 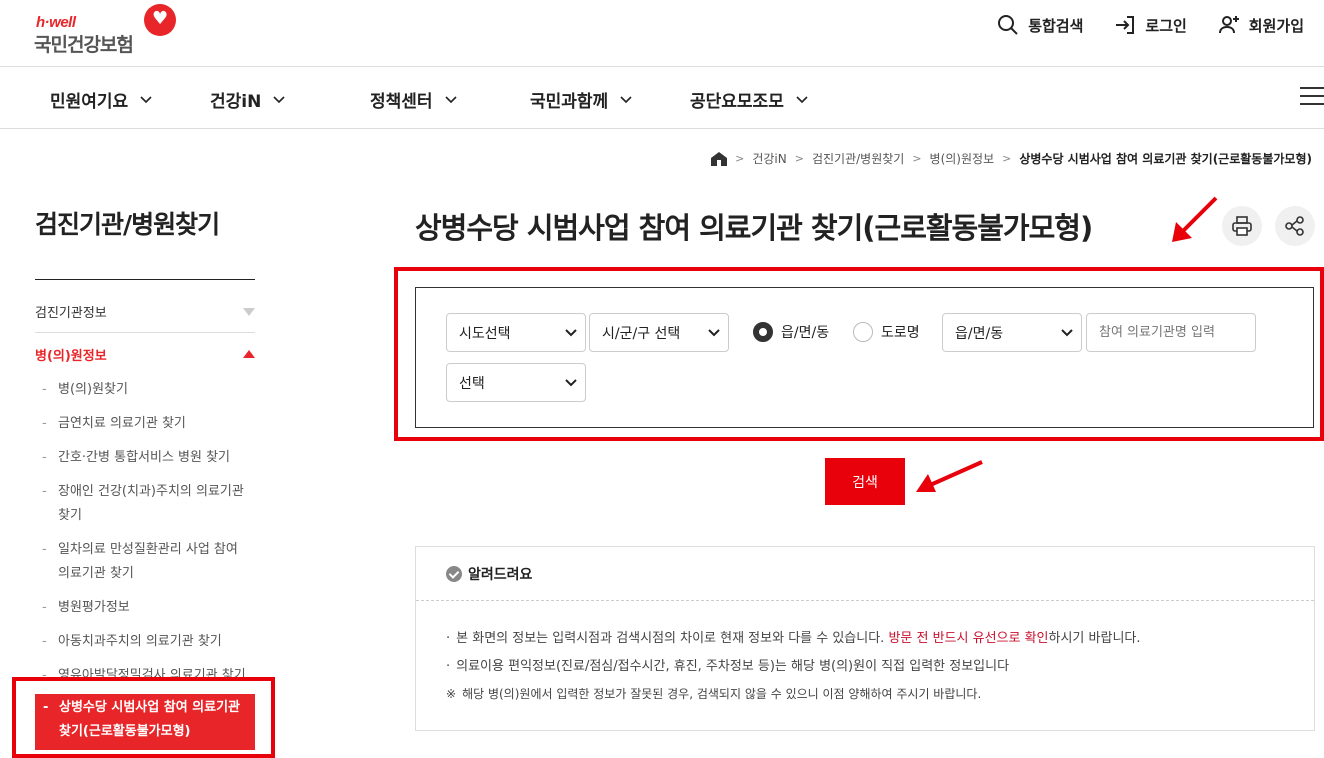 What do you see at coordinates (754, 228) in the screenshot?
I see `page-title: 상병수당 시범사업 참여 의료기관 찾기(근로활동불가모형)` at bounding box center [754, 228].